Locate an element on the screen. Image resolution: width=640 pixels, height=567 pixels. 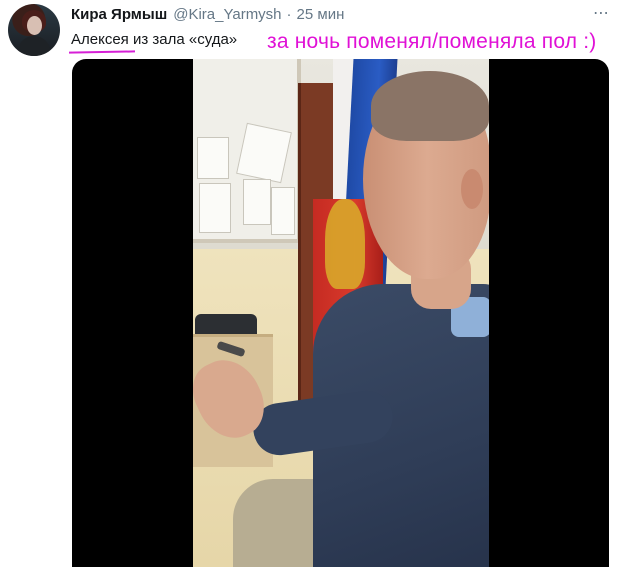
tweet-header: Кира Ярмыш @Kira_Yarmysh · 25 мин is located at coordinates (207, 16).